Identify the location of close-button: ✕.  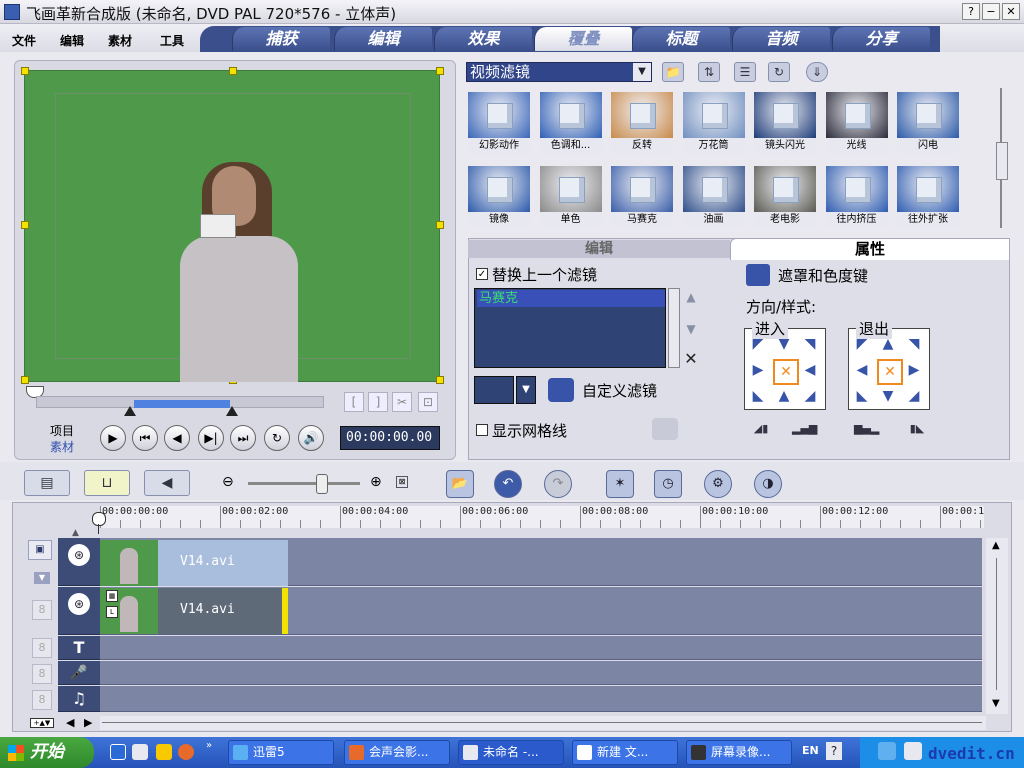
(1011, 11).